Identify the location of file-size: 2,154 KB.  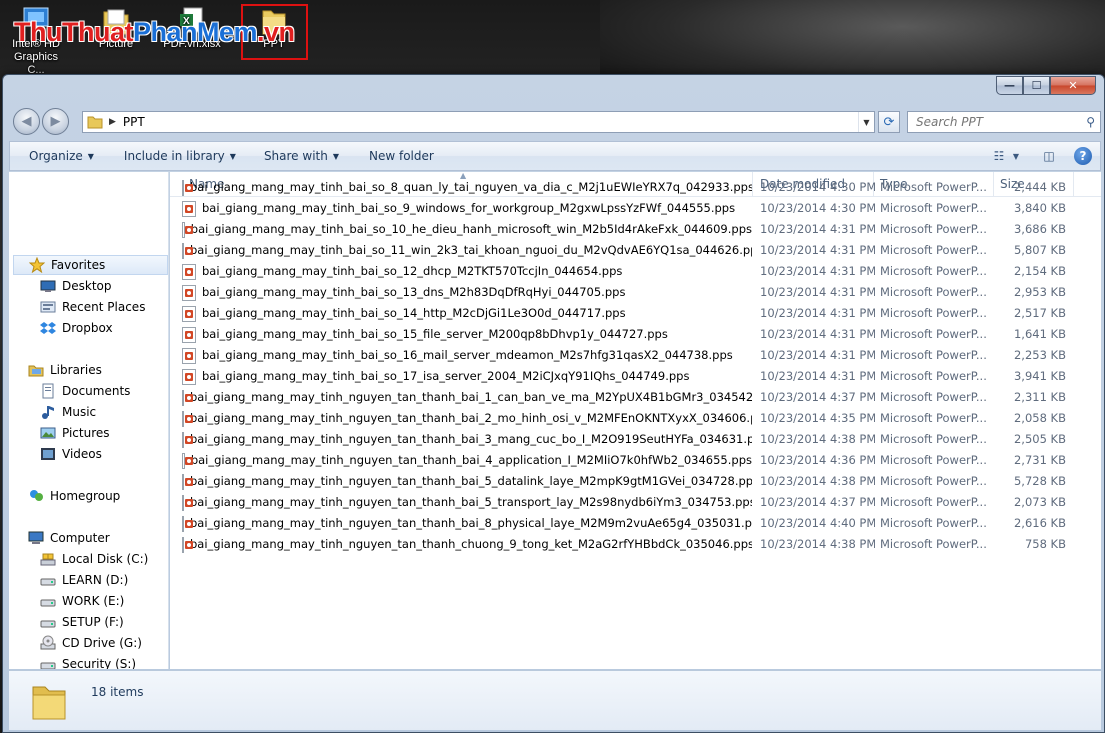
(1032, 271).